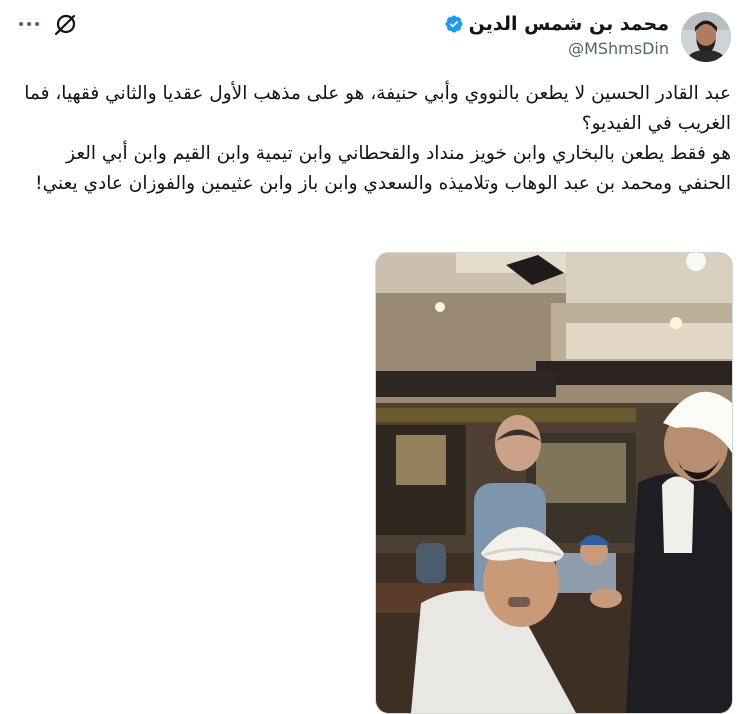  I want to click on author-name-row: محمد بن شمس الدين, so click(556, 24).